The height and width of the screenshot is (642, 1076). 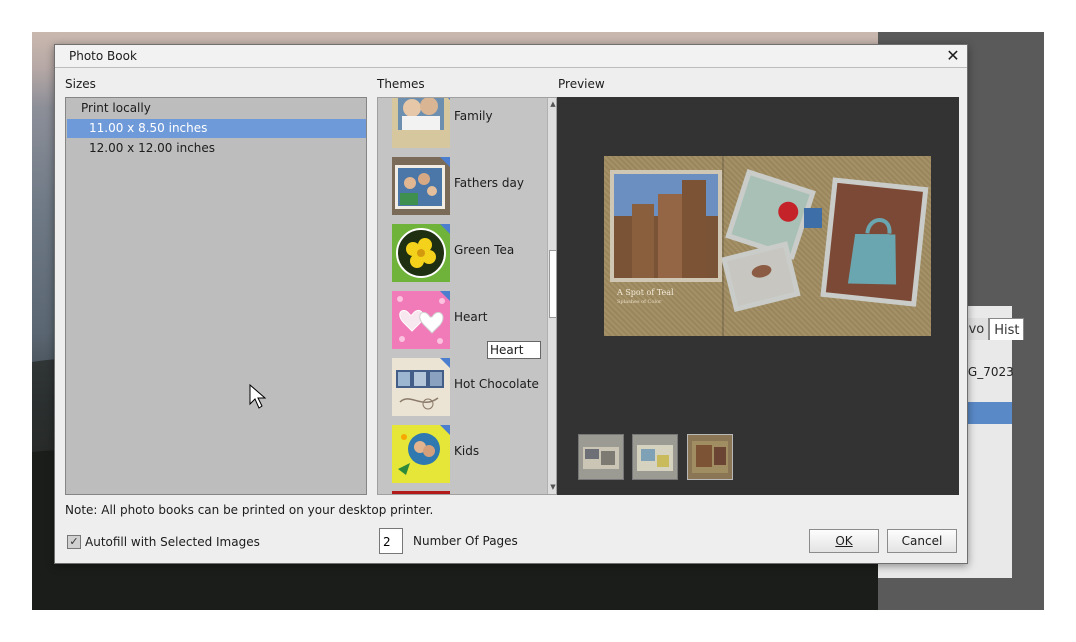 What do you see at coordinates (74, 542) in the screenshot?
I see `autofill-checkbox: ✓` at bounding box center [74, 542].